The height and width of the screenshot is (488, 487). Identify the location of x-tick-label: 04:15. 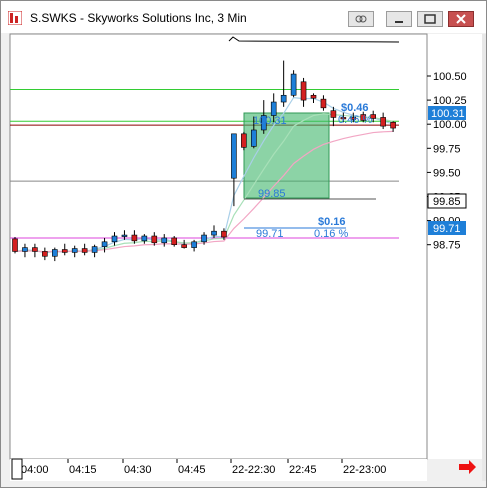
(83, 470).